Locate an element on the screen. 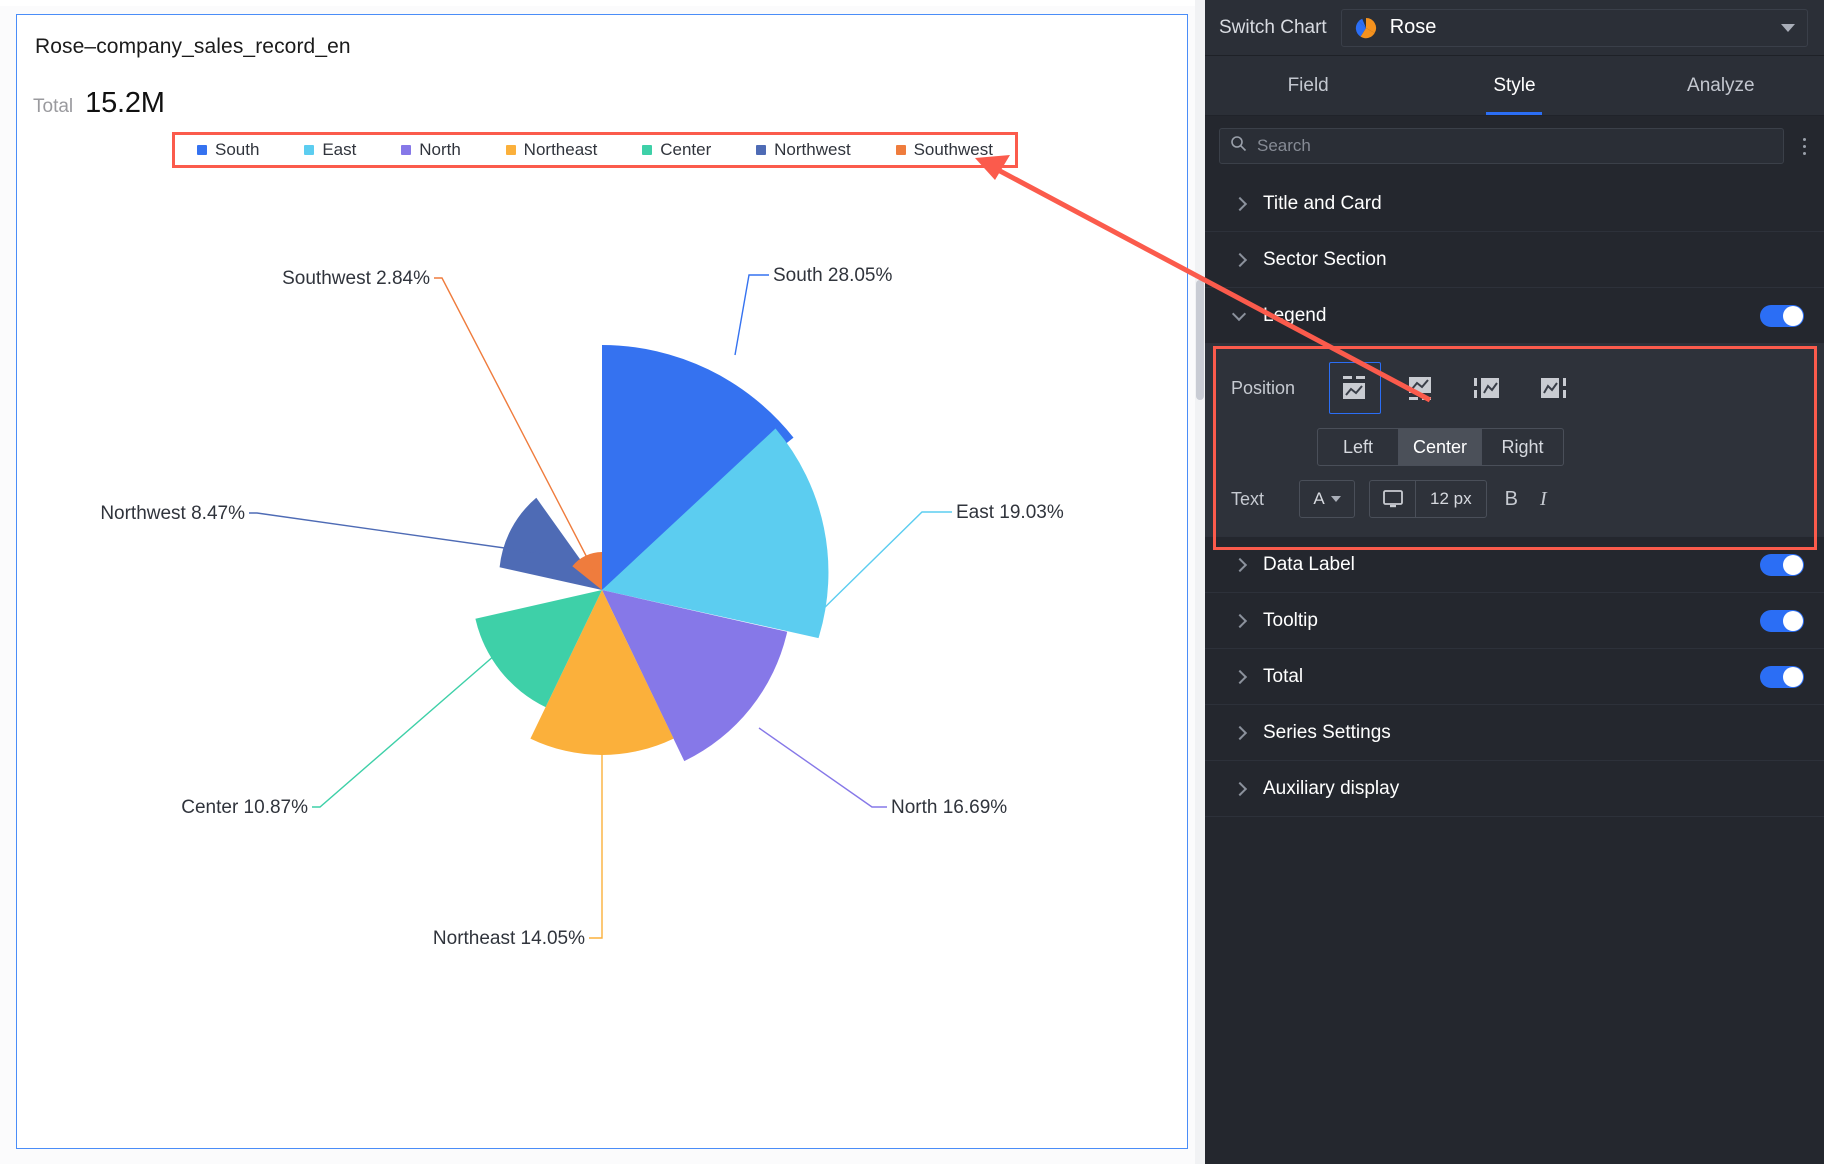 This screenshot has width=1824, height=1164. section-label-sector-section: Sector Section is located at coordinates (1325, 259).